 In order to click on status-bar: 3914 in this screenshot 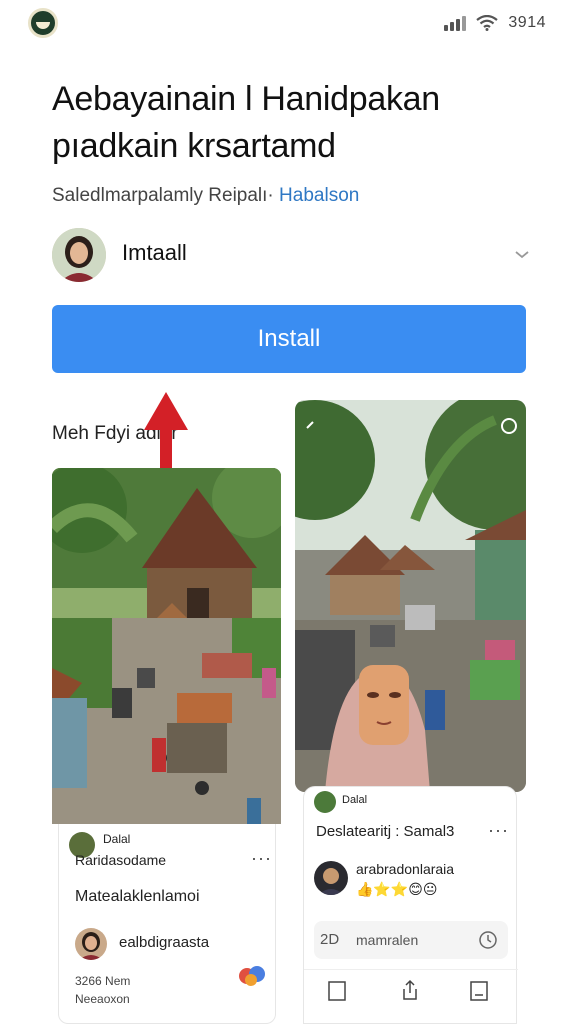, I will do `click(288, 25)`.